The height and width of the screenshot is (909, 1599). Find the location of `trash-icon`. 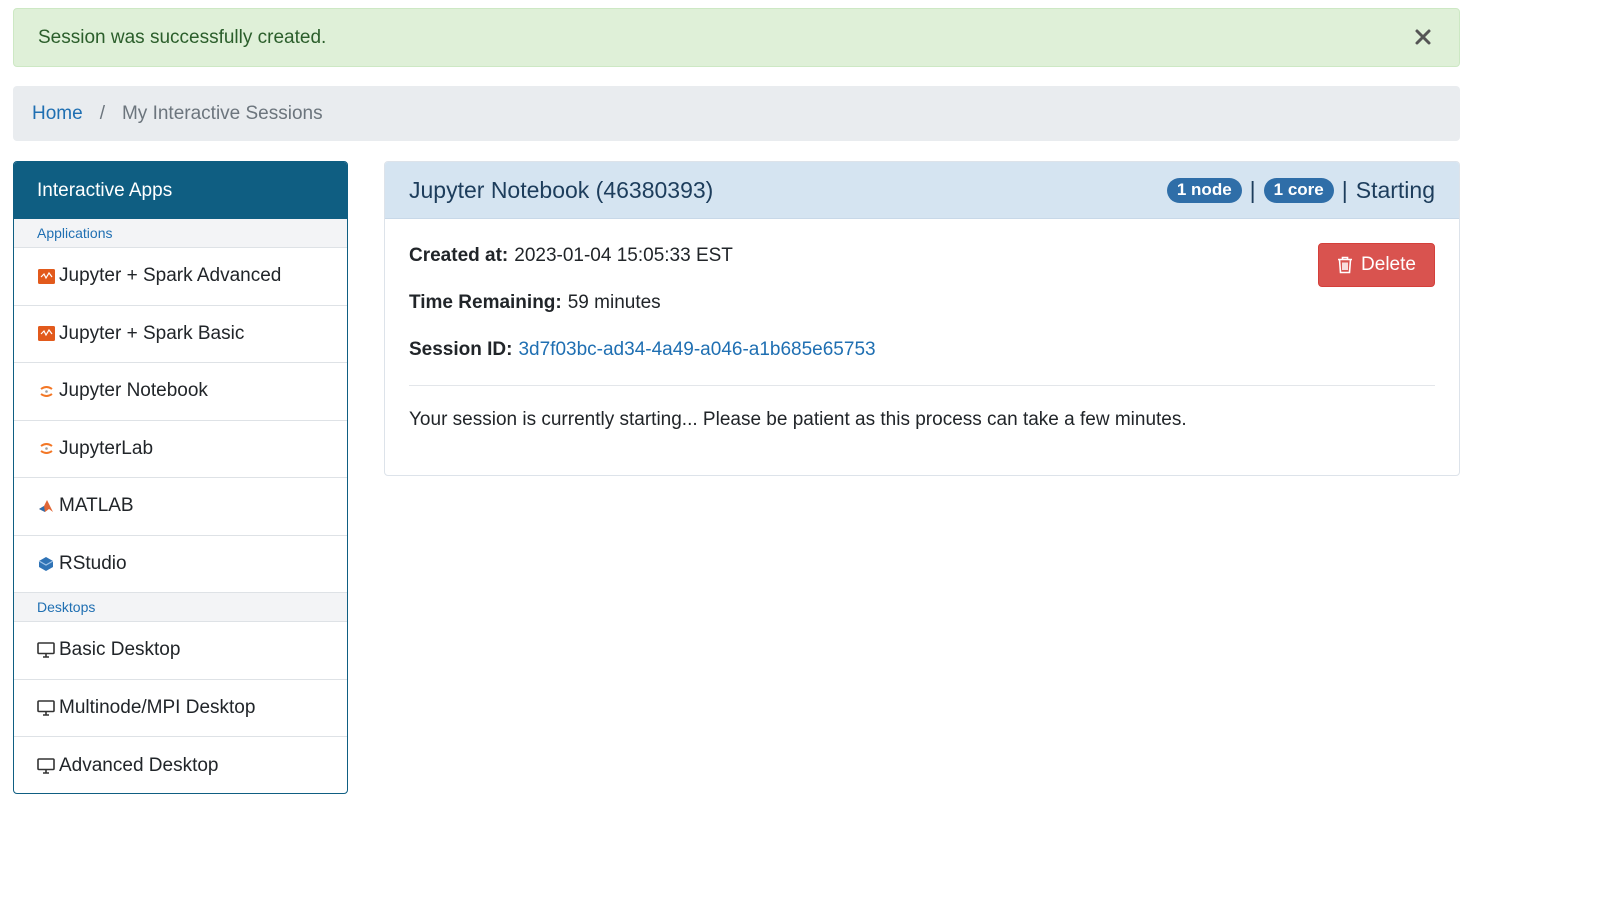

trash-icon is located at coordinates (1345, 265).